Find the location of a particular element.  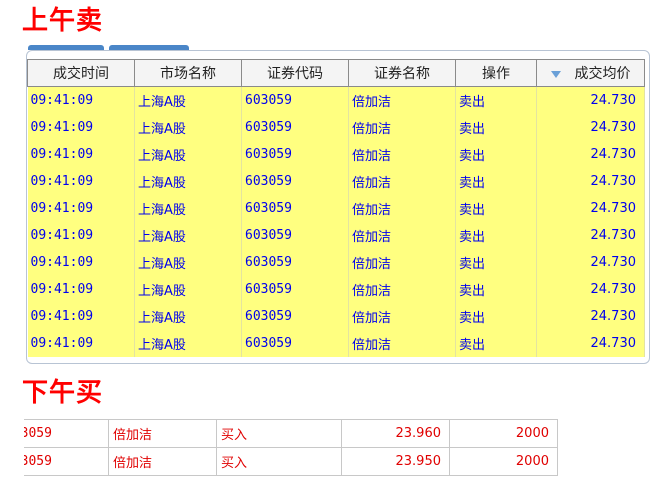

column-header-time: 成交时间 is located at coordinates (81, 73).